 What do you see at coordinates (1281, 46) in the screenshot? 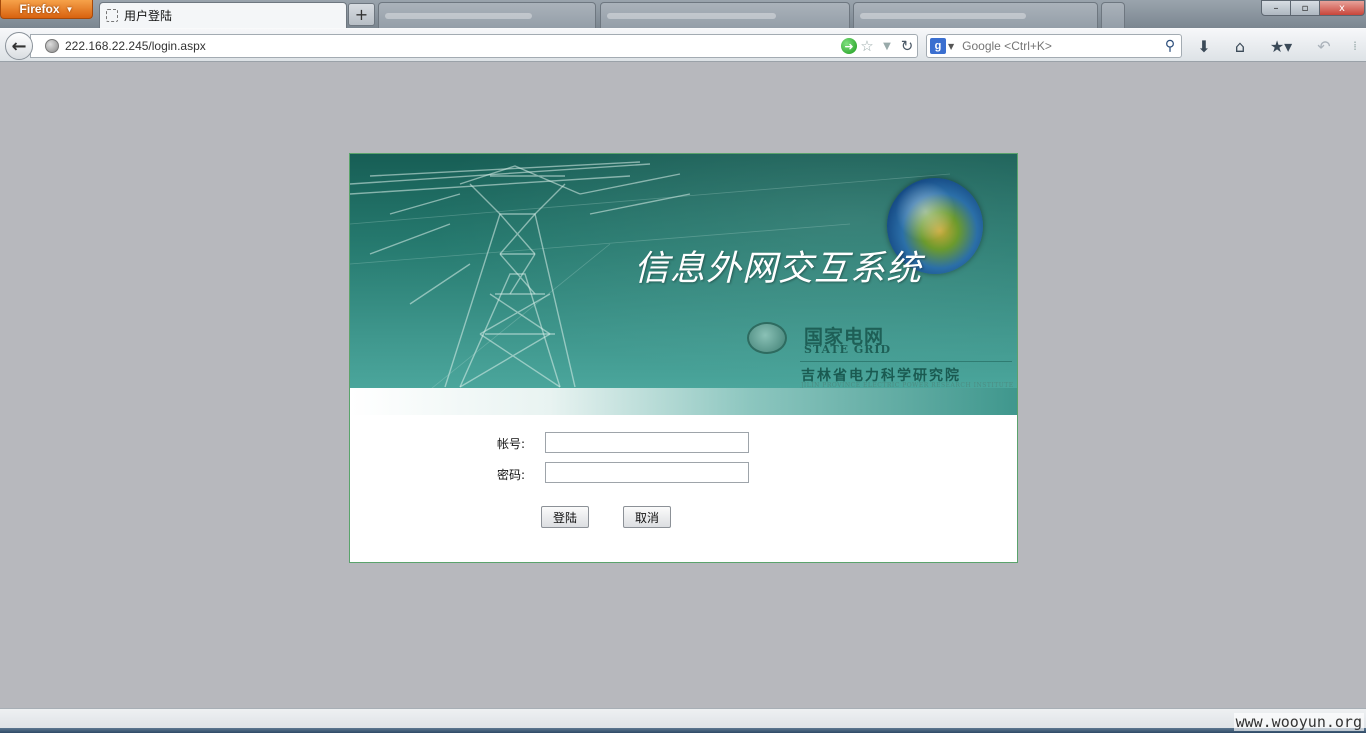
I see `bookmarks-menu-icon: ★▾` at bounding box center [1281, 46].